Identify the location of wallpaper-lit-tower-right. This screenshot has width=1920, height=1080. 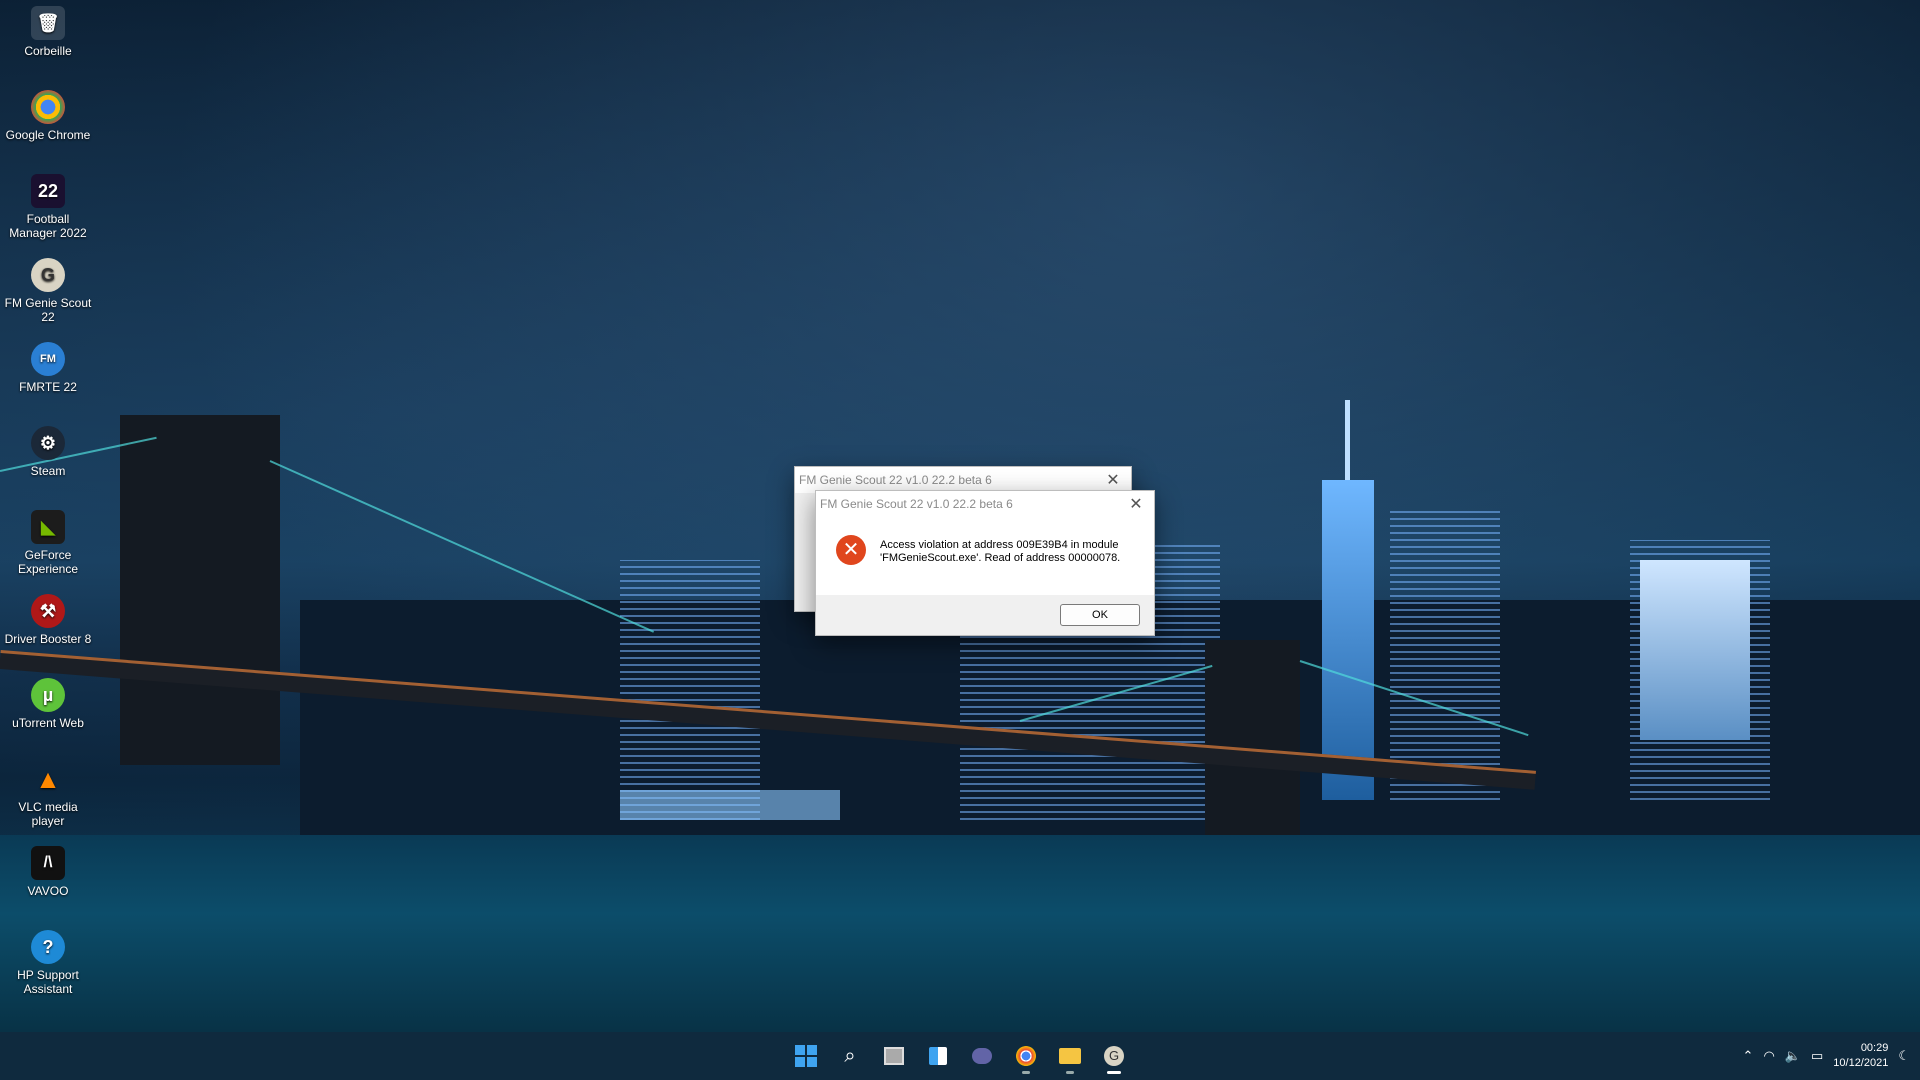
(1695, 650).